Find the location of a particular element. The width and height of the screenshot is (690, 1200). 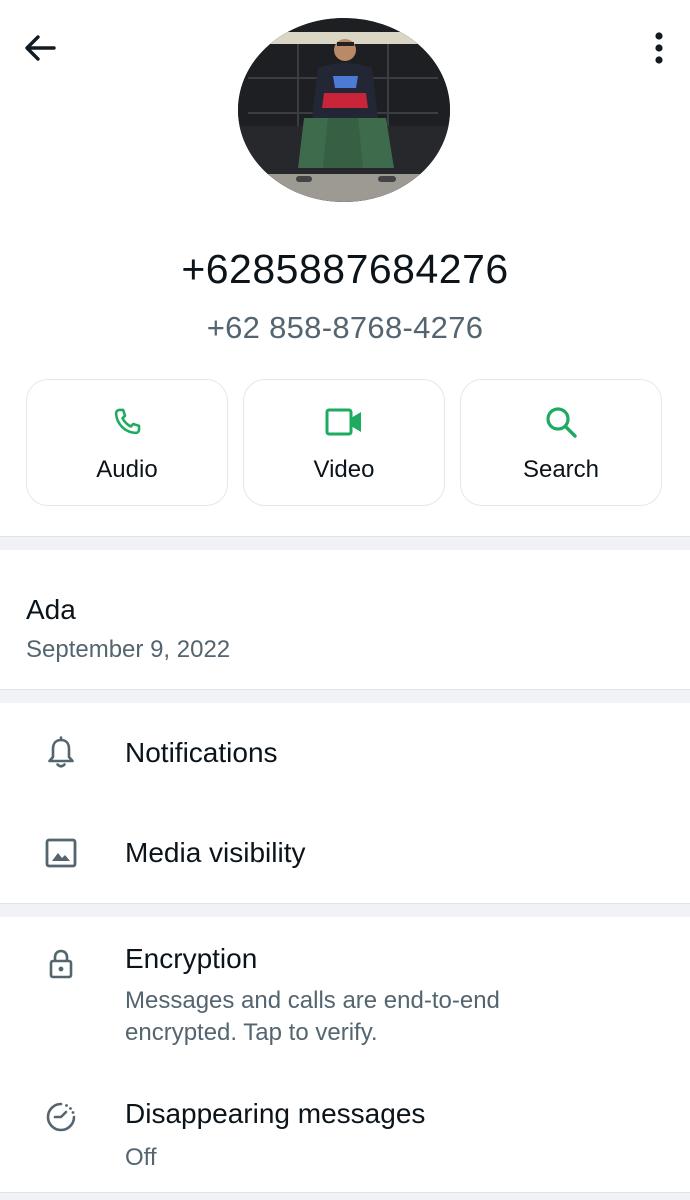

disappearing-messages-title: Disappearing messages is located at coordinates (275, 1113).